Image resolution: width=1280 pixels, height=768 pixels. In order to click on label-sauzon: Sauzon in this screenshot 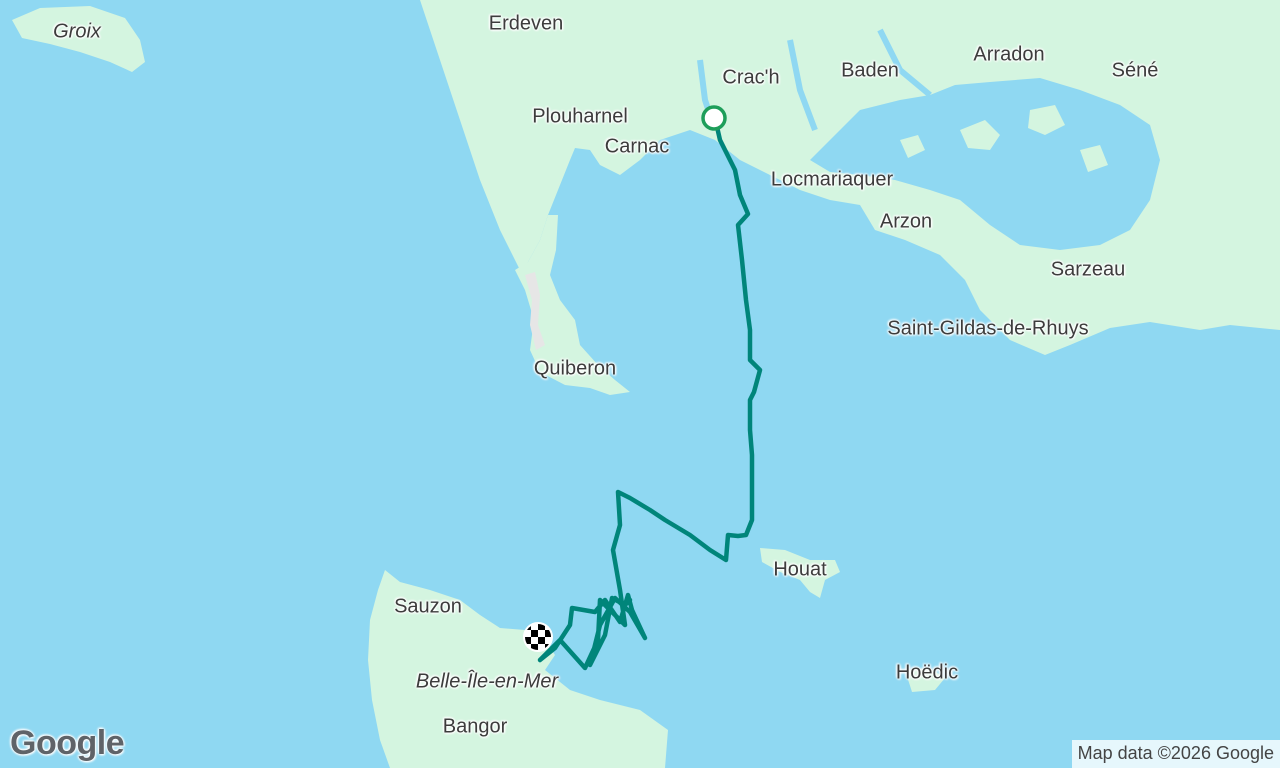, I will do `click(428, 606)`.